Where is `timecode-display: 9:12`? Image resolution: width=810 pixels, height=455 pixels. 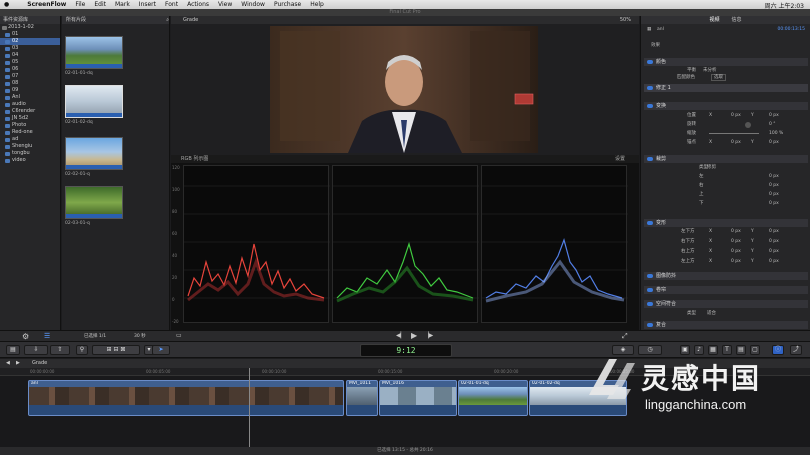
timecode-display: 9:12 is located at coordinates (406, 350).